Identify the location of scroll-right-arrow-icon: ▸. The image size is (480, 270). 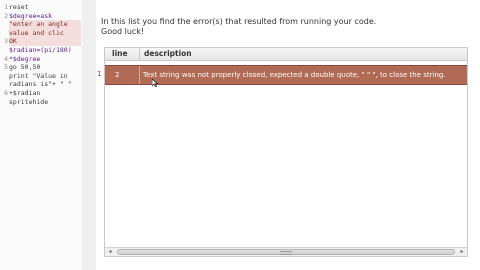
(462, 252).